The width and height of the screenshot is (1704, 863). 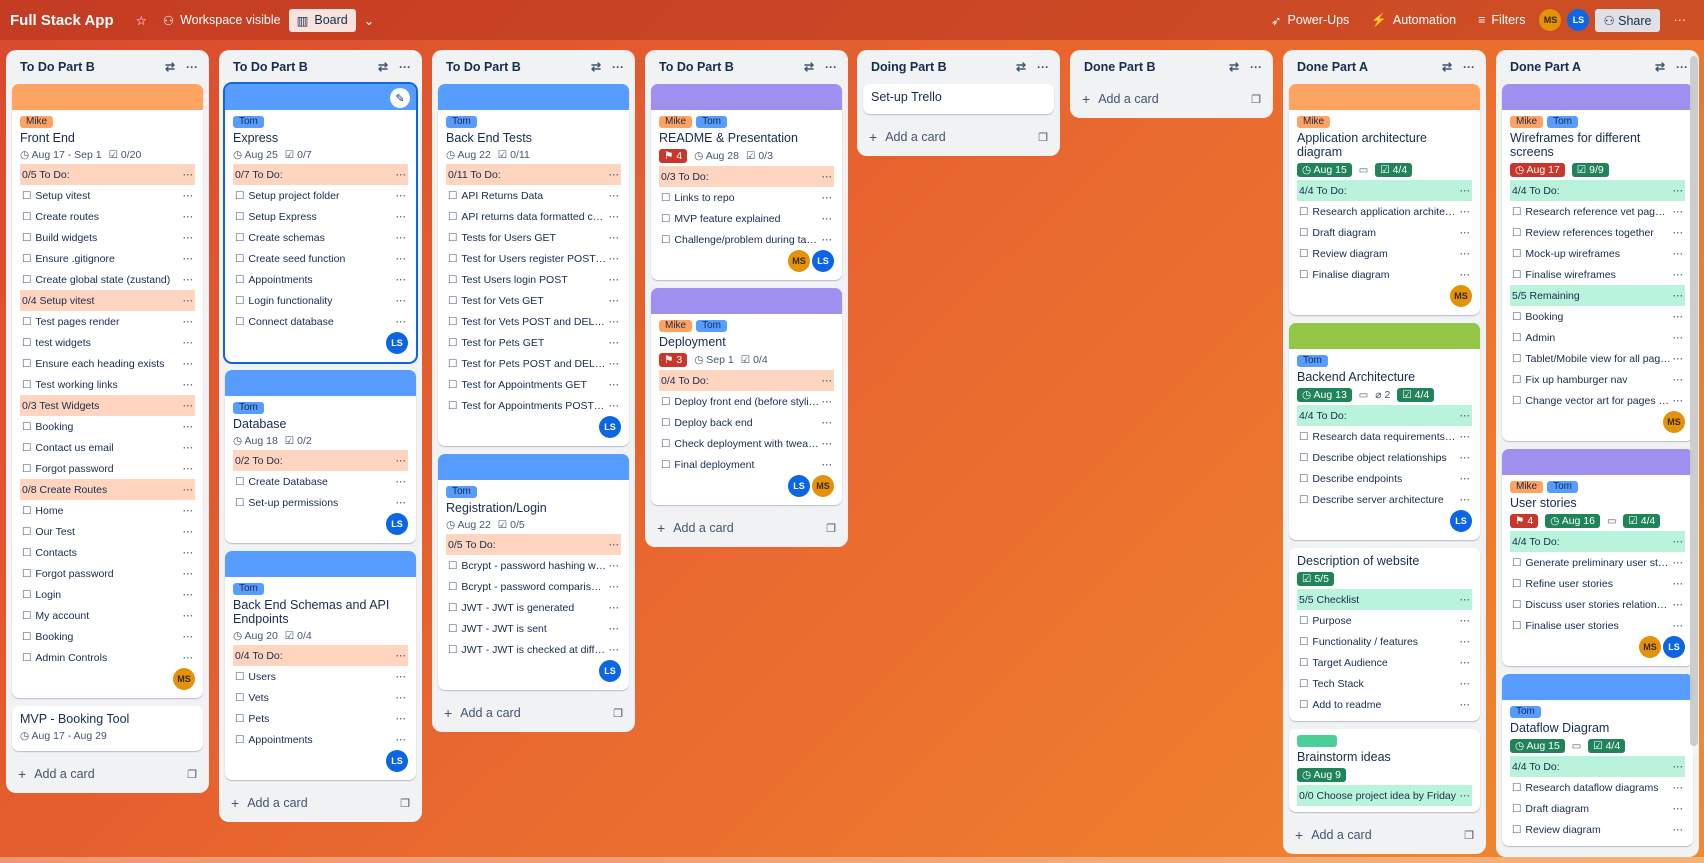 What do you see at coordinates (107, 510) in the screenshot?
I see `checklist-item: ☐ Home ⋯` at bounding box center [107, 510].